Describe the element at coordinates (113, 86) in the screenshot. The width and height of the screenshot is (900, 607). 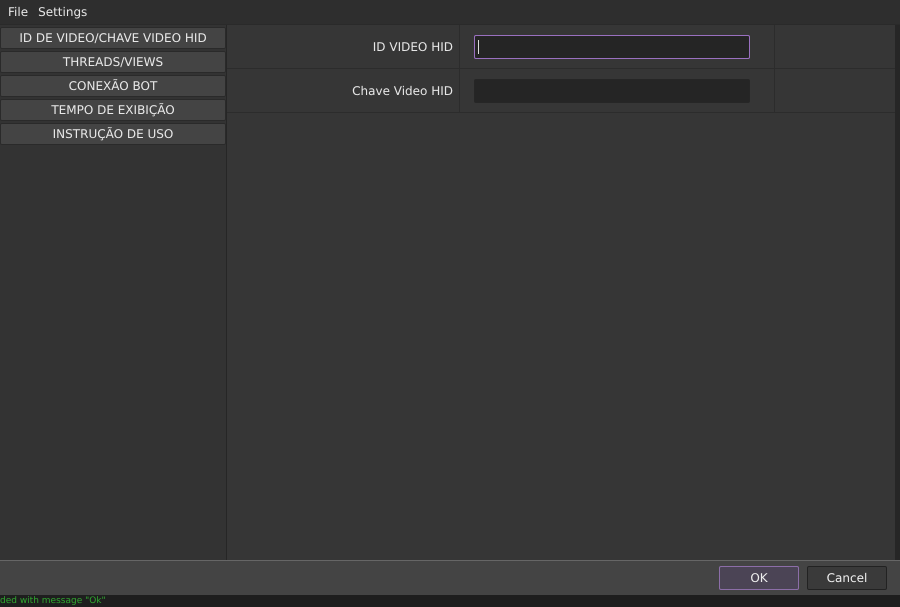
I see `sidebar-button: CONEXÃO BOT` at that location.